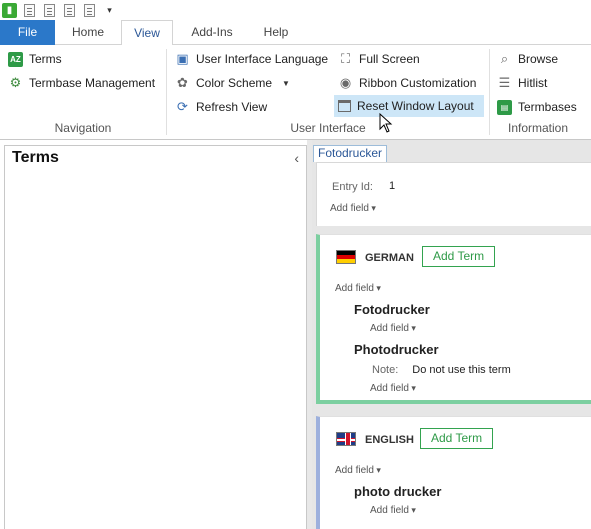 Image resolution: width=591 pixels, height=529 pixels. I want to click on refresh-icon: ⟳, so click(182, 106).